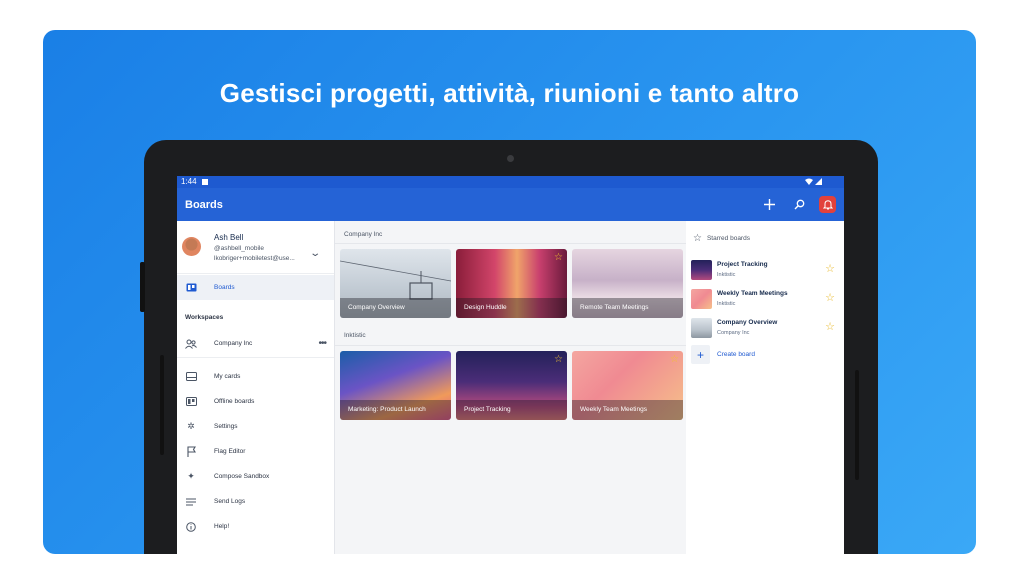 The image size is (1024, 576). What do you see at coordinates (191, 426) in the screenshot?
I see `gear-icon: ✲` at bounding box center [191, 426].